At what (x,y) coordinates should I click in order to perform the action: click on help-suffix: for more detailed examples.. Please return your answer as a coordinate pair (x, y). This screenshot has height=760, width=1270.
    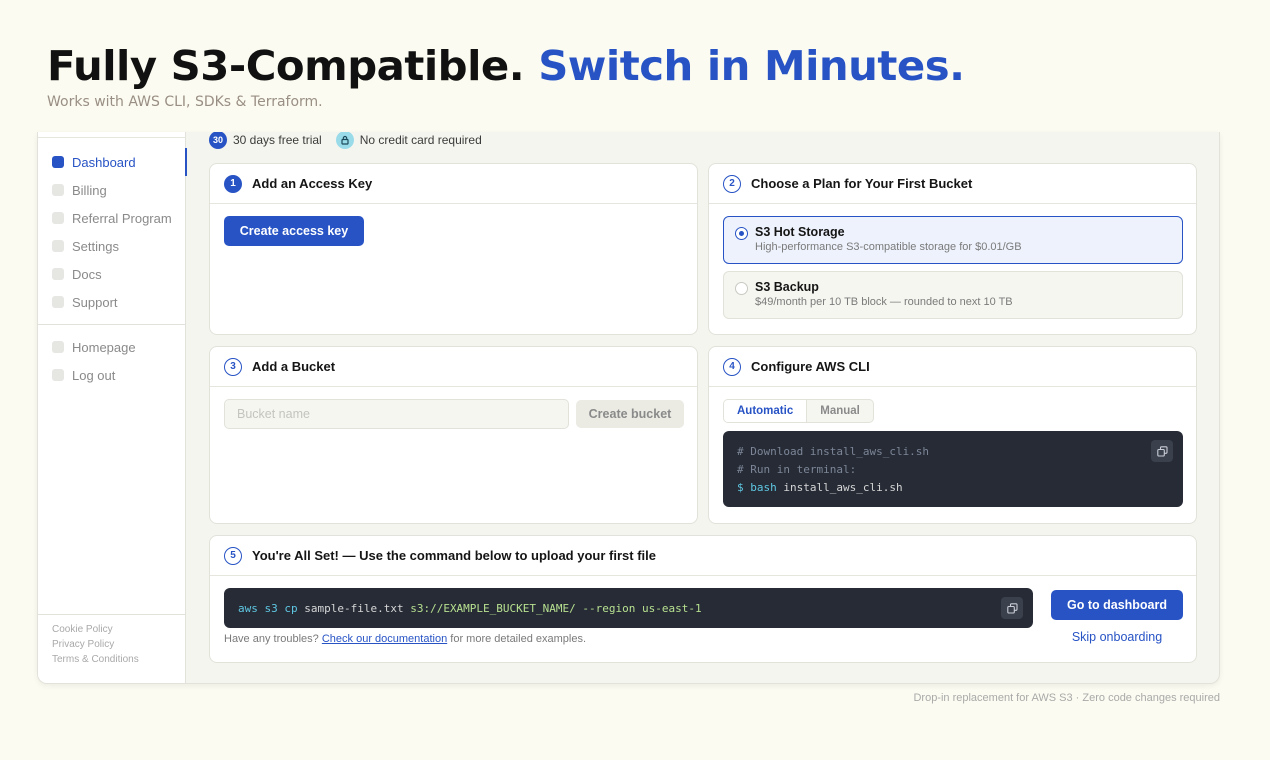
    Looking at the image, I should click on (518, 639).